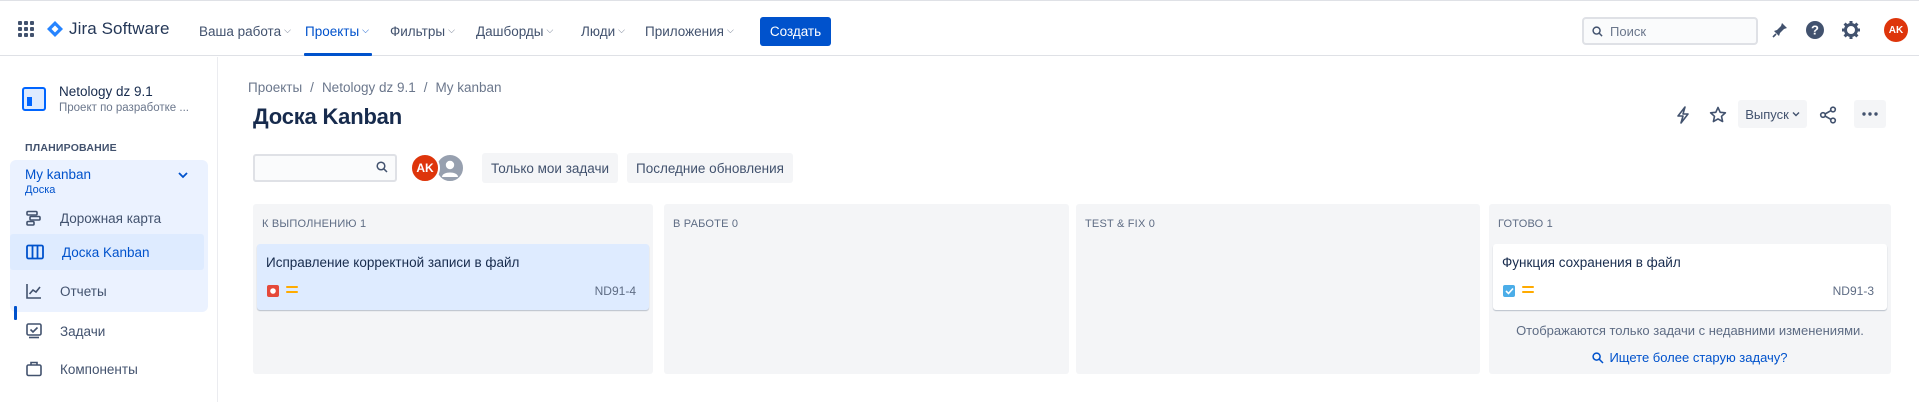 Image resolution: width=1919 pixels, height=402 pixels. What do you see at coordinates (83, 331) in the screenshot?
I see `sidebar-item-label: Задачи` at bounding box center [83, 331].